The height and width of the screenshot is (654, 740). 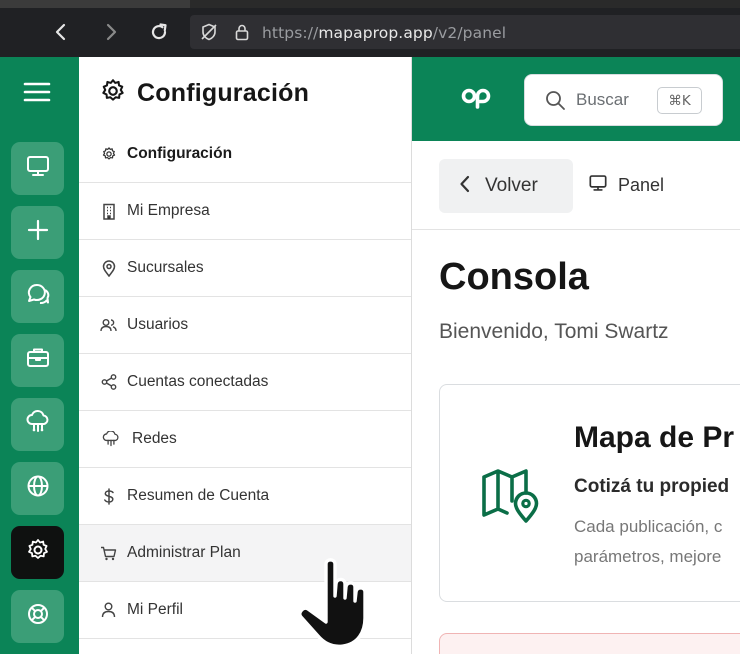 I want to click on rail-networks-button, so click(x=37, y=424).